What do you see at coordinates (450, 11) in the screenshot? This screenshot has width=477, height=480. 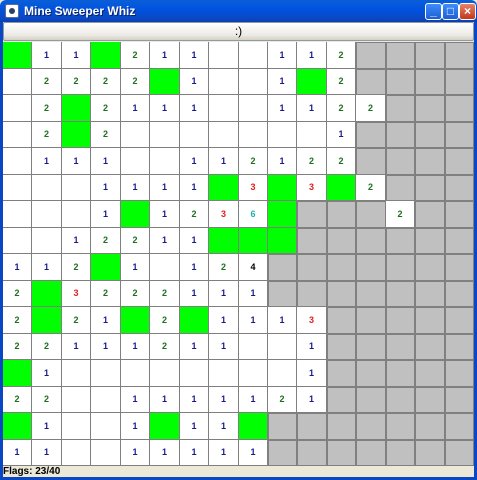 I see `maximize-button: □` at bounding box center [450, 11].